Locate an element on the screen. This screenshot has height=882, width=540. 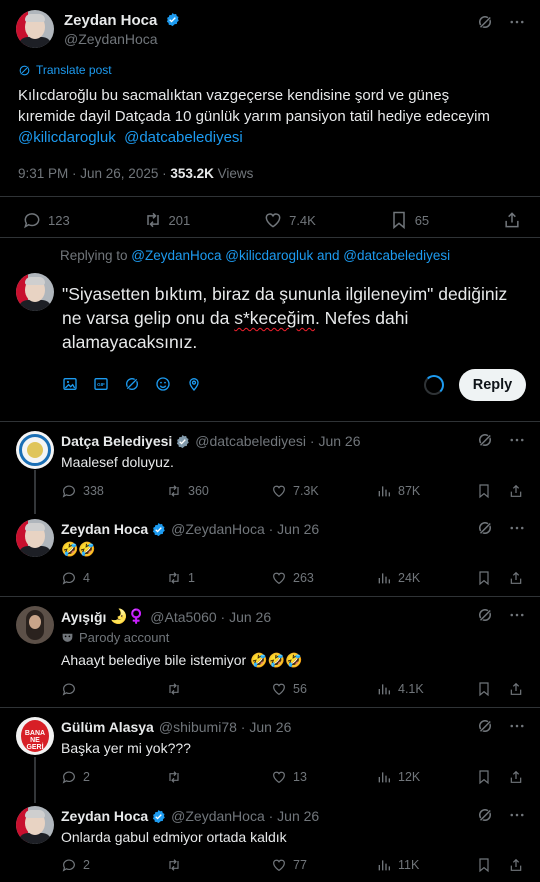
location-icon is located at coordinates (194, 384).